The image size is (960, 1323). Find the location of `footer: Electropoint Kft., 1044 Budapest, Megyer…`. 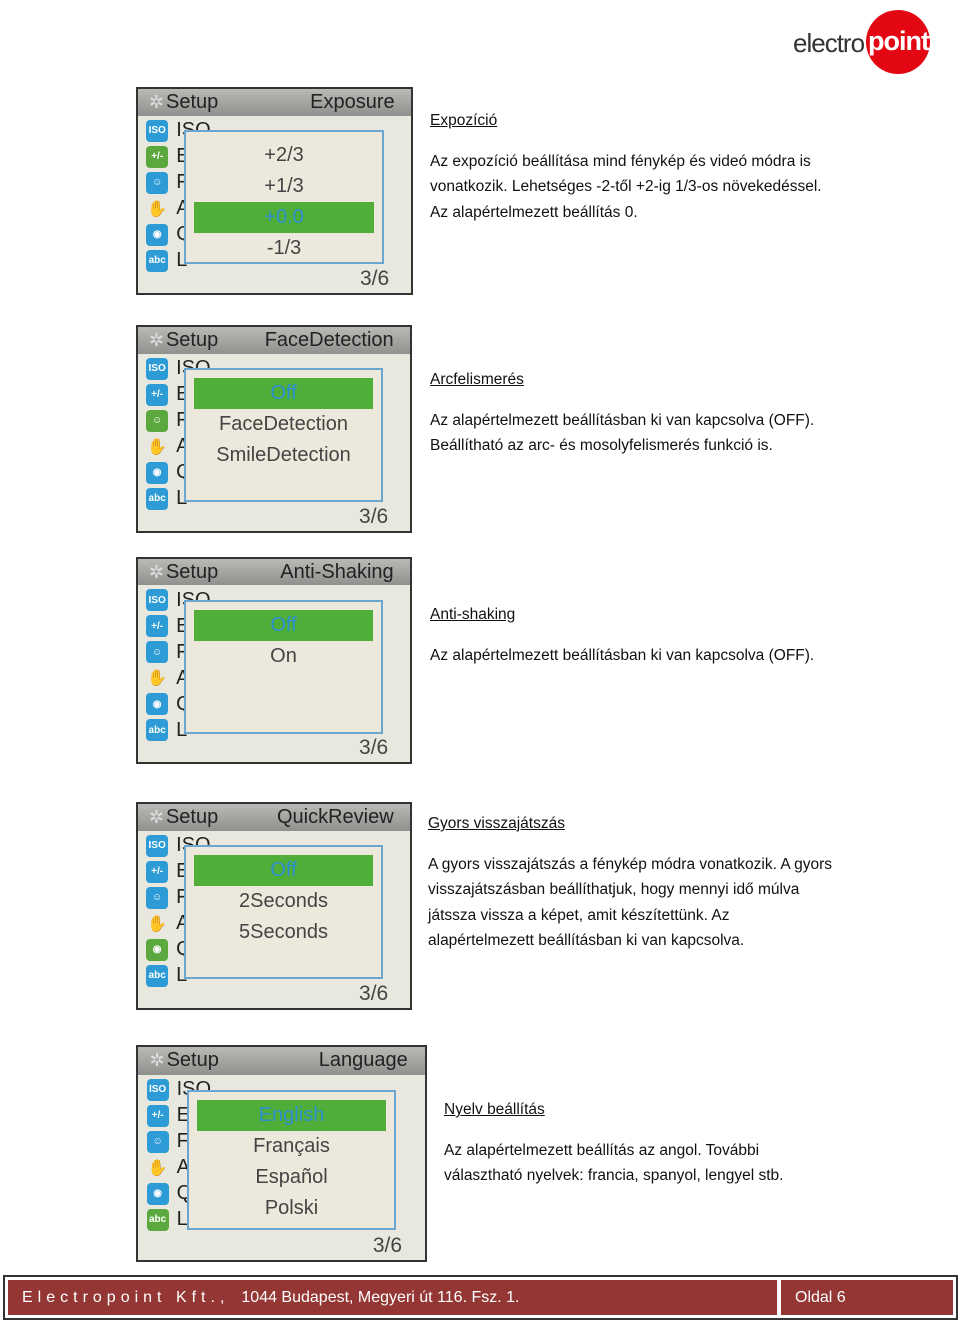

footer: Electropoint Kft., 1044 Budapest, Megyer… is located at coordinates (480, 1297).